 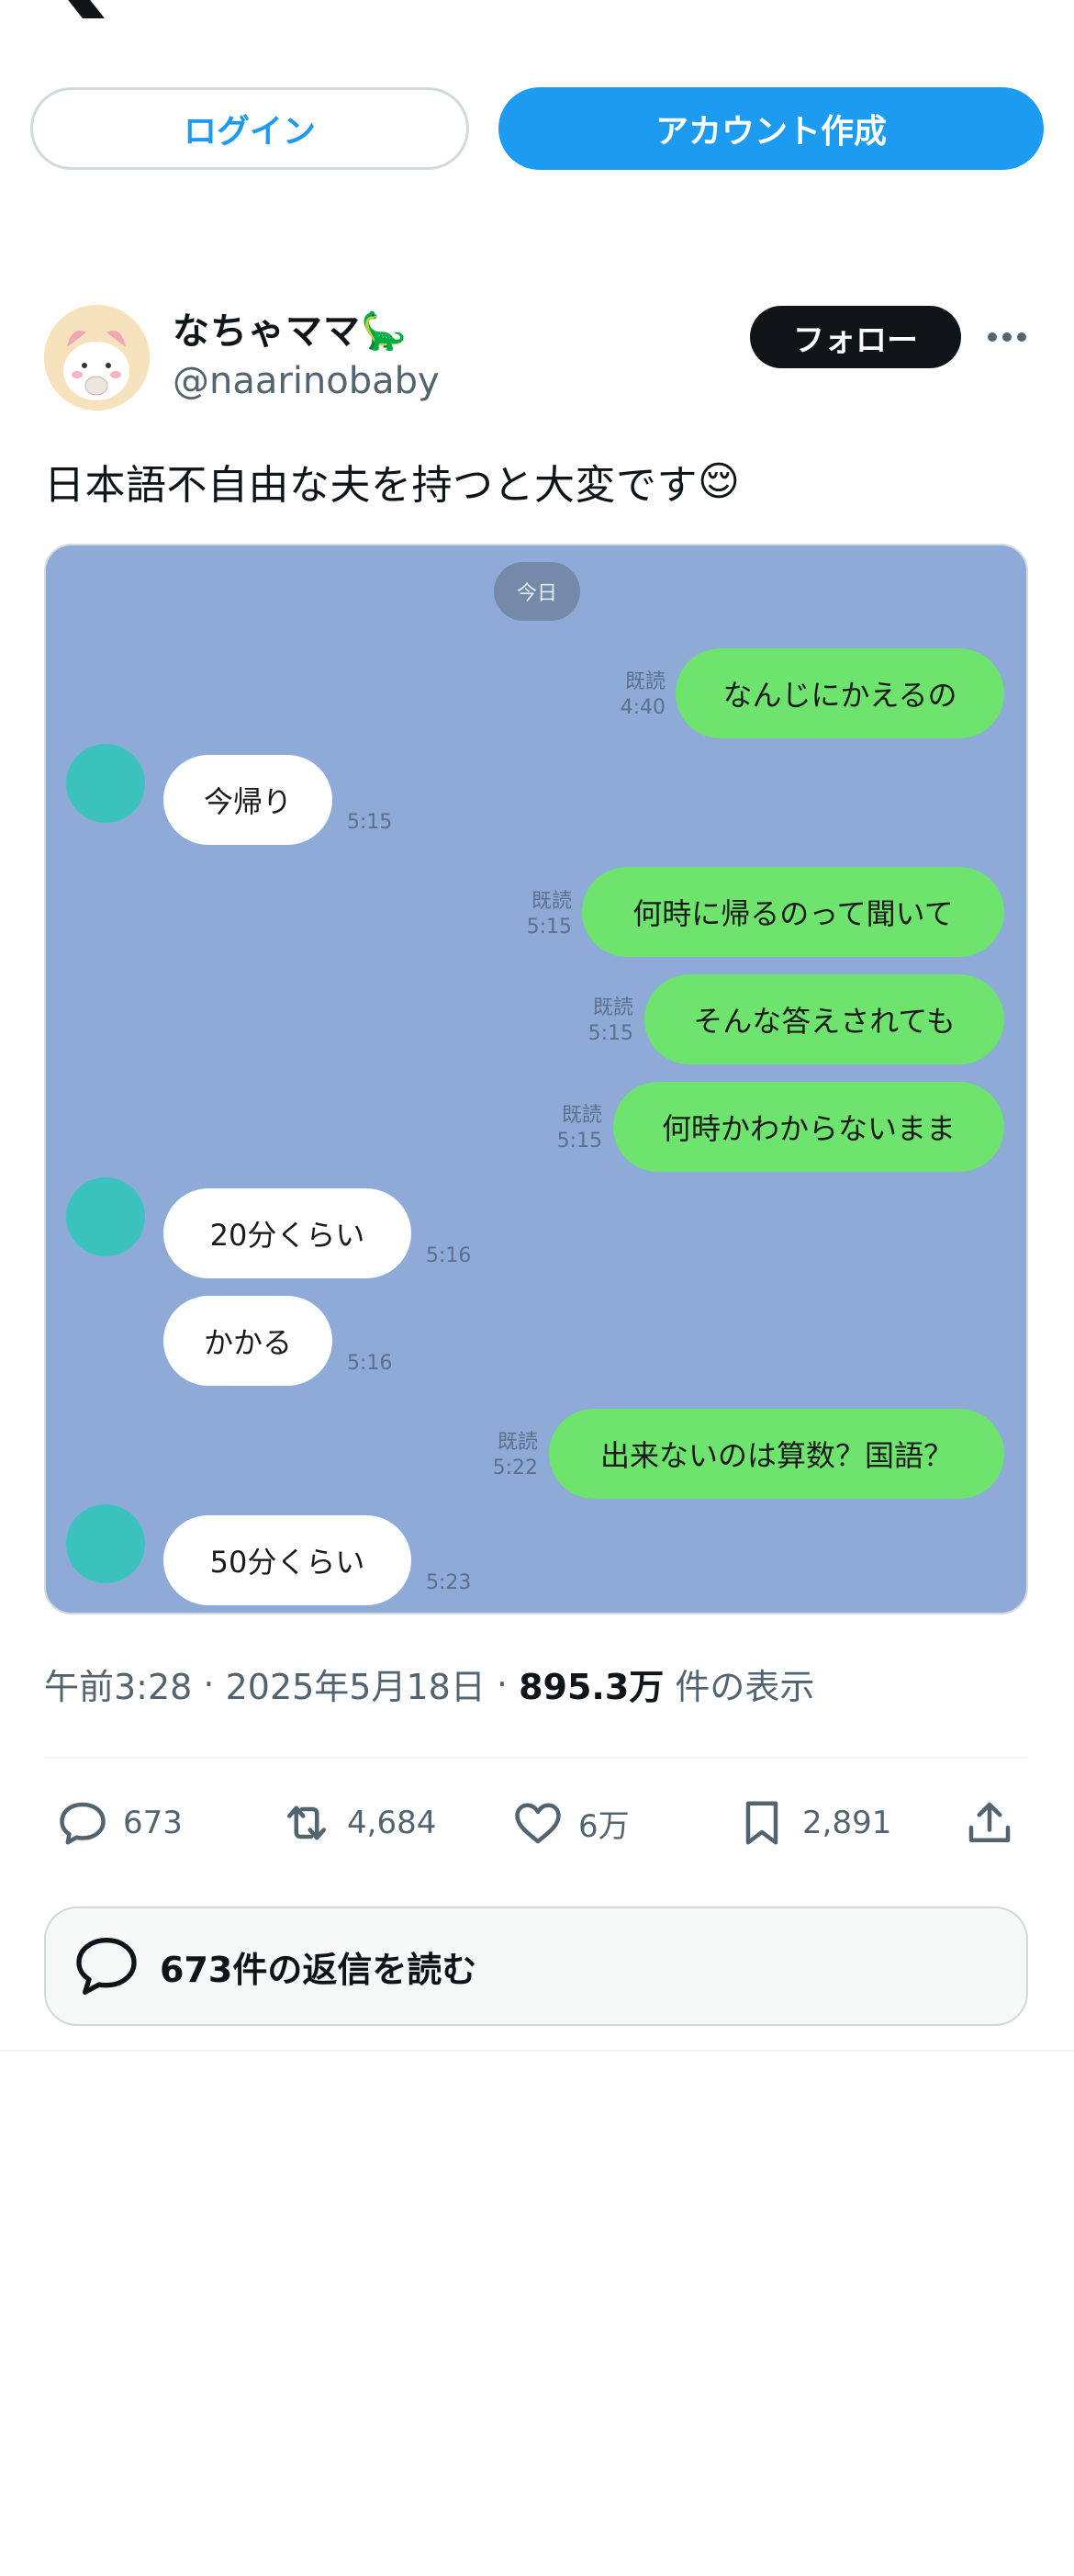 What do you see at coordinates (536, 1966) in the screenshot?
I see `read-replies-button: 673件の返信を読む` at bounding box center [536, 1966].